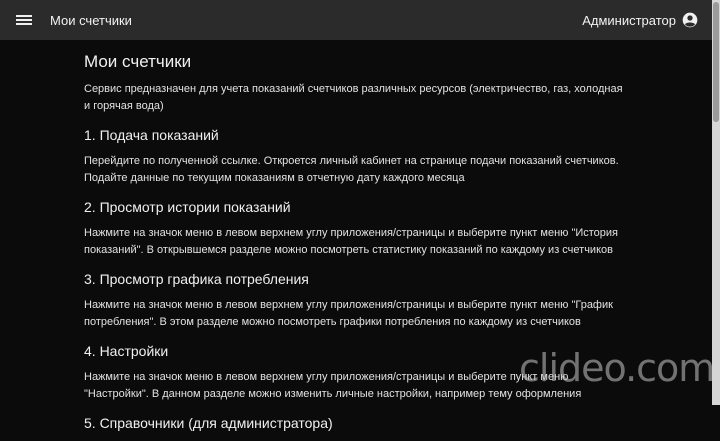 The width and height of the screenshot is (720, 441). What do you see at coordinates (716, 202) in the screenshot?
I see `page-scrollbar` at bounding box center [716, 202].